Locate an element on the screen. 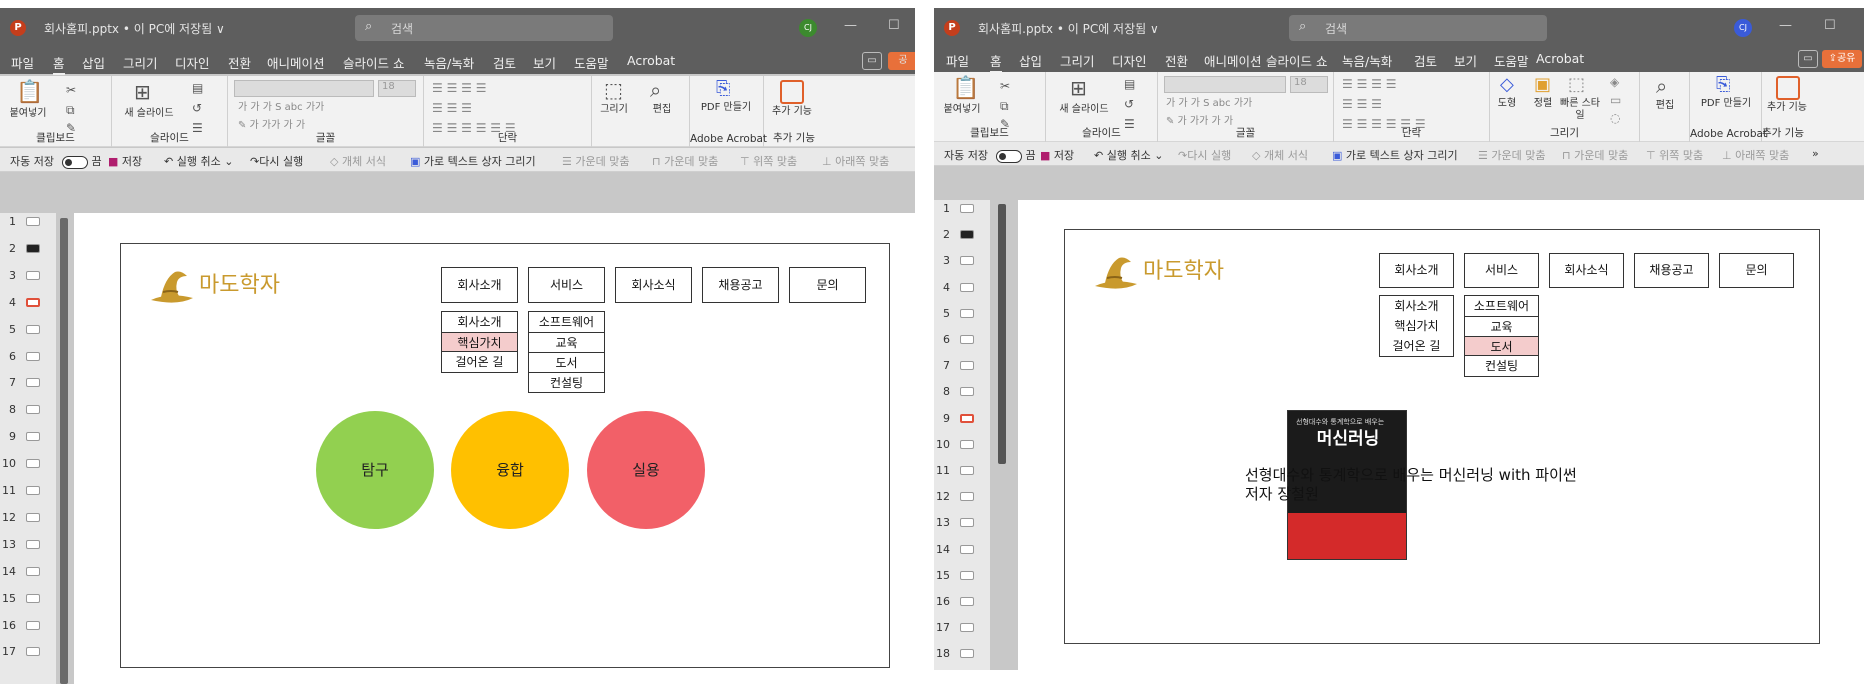  outline-icon: ▭ is located at coordinates (1615, 100).